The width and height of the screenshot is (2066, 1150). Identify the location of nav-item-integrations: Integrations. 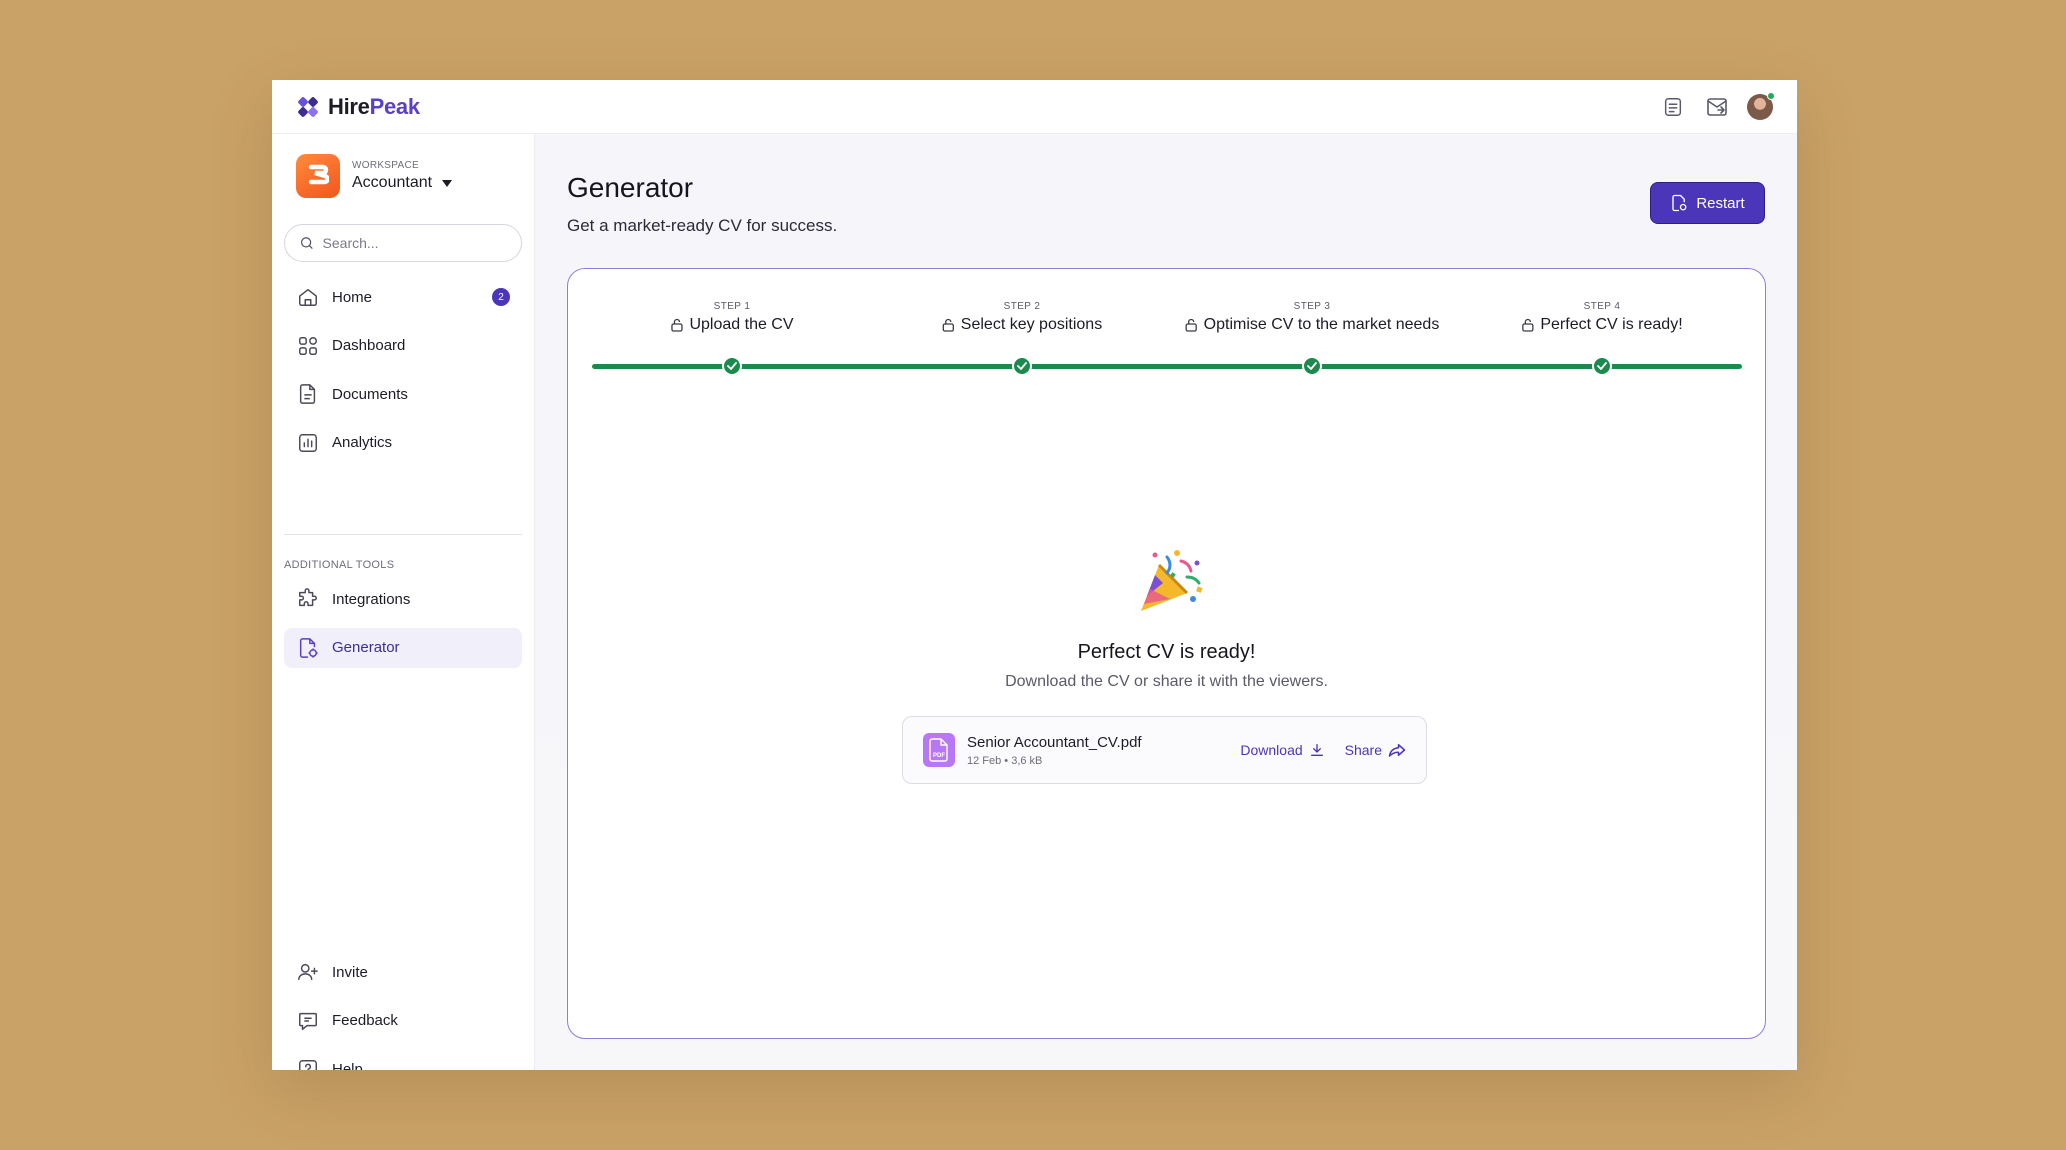
(403, 599).